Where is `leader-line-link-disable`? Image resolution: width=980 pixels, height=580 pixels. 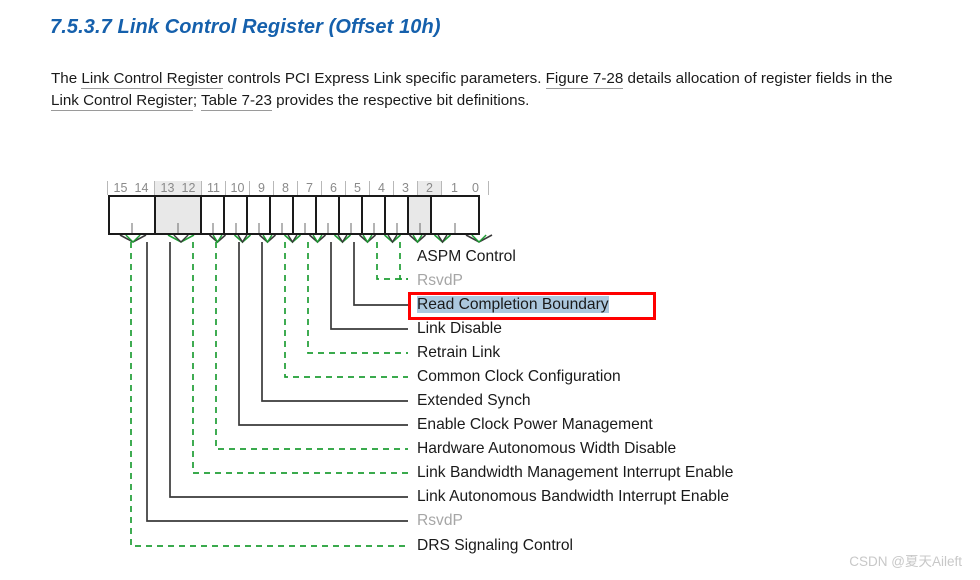
leader-line-link-disable is located at coordinates (369, 286).